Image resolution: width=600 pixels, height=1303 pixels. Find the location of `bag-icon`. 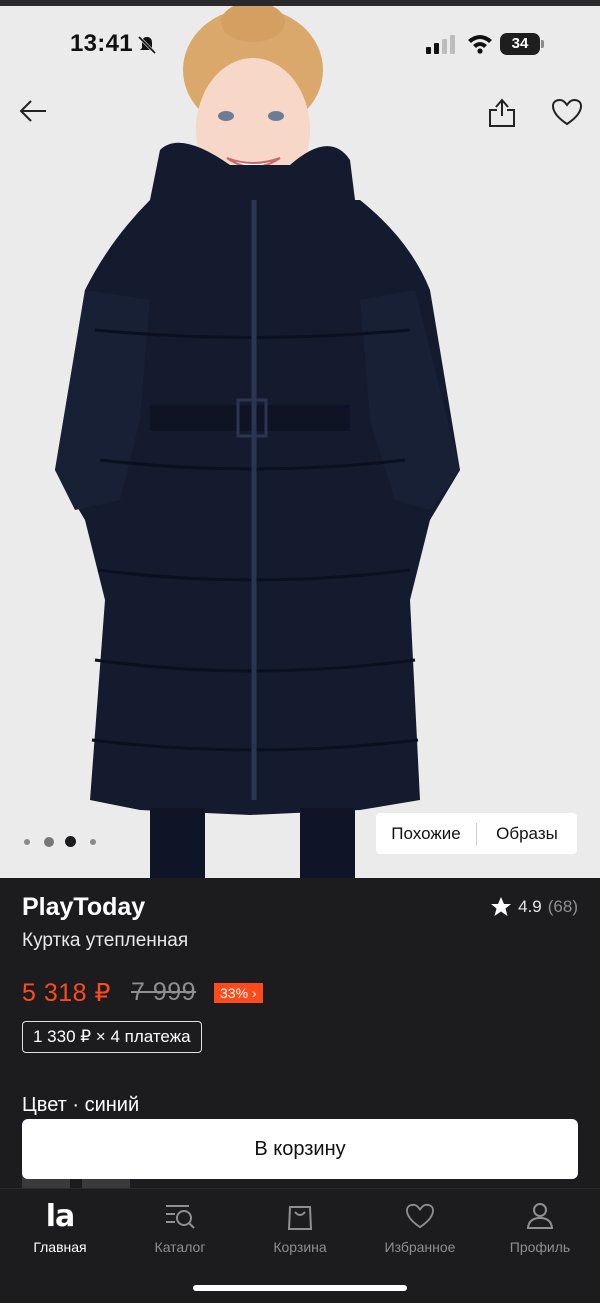

bag-icon is located at coordinates (300, 1218).